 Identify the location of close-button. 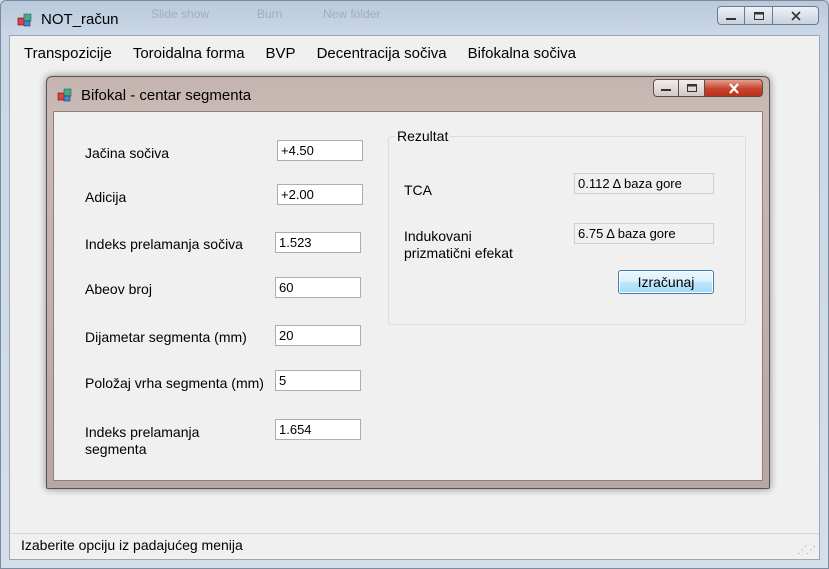
(796, 15).